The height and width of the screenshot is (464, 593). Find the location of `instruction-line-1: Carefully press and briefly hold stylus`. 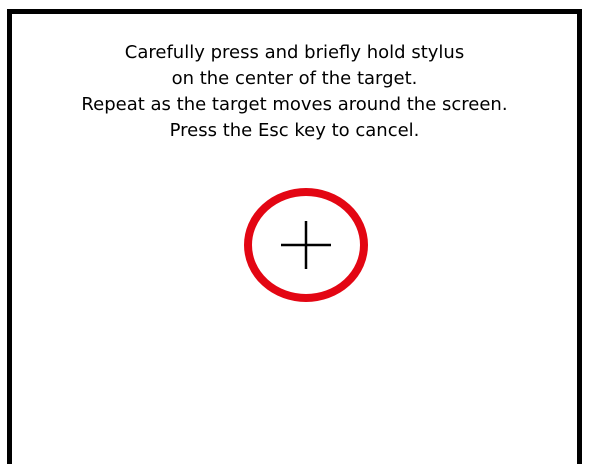

instruction-line-1: Carefully press and briefly hold stylus is located at coordinates (294, 52).